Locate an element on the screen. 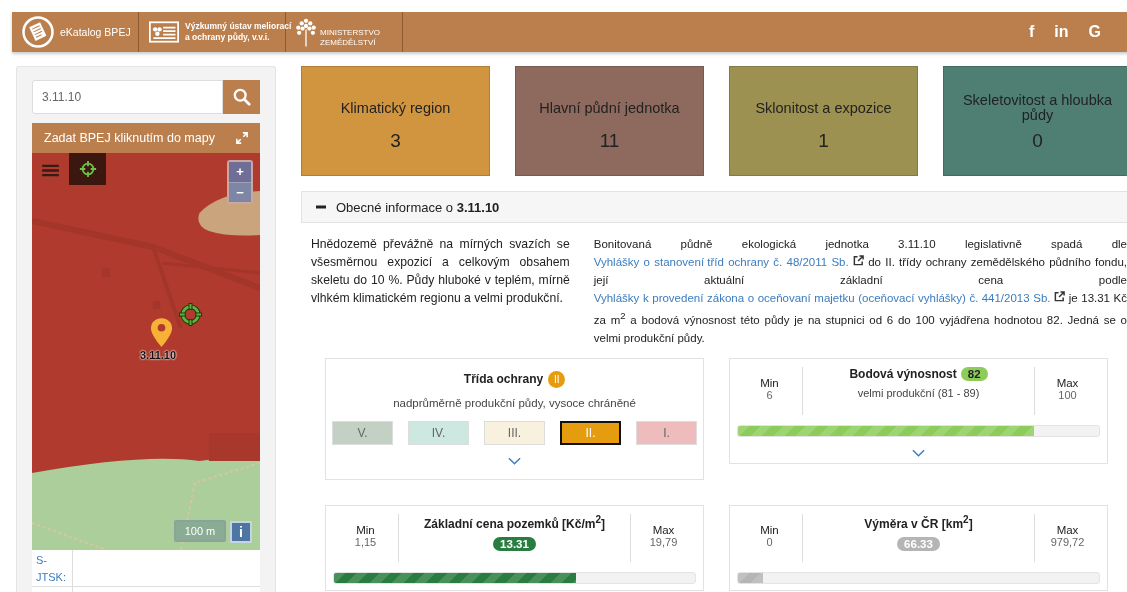 This screenshot has height=592, width=1127. card-subtitle: nadprůměrně produkční půdy, vysoce chráněné is located at coordinates (514, 402).